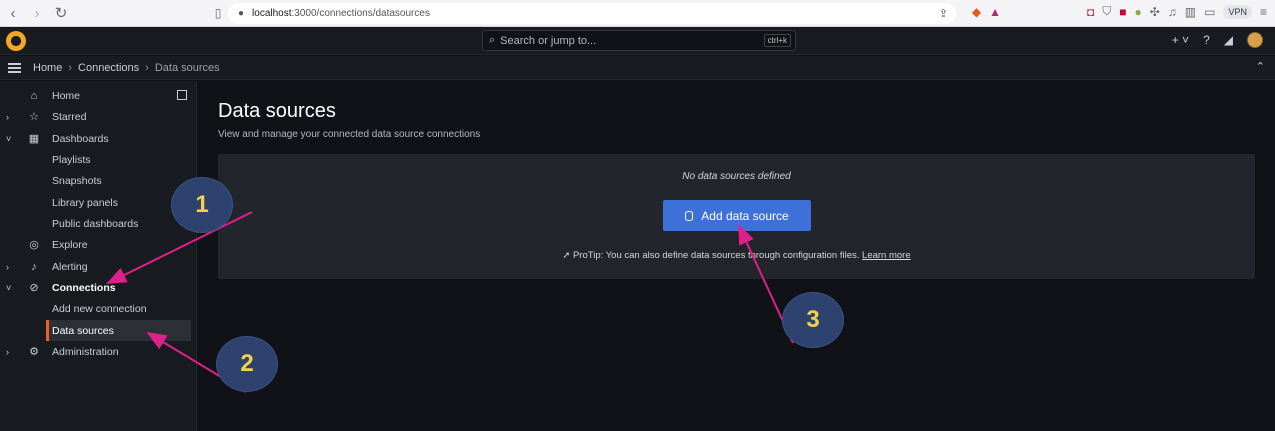  Describe the element at coordinates (13, 13) in the screenshot. I see `back-icon: ‹` at that location.